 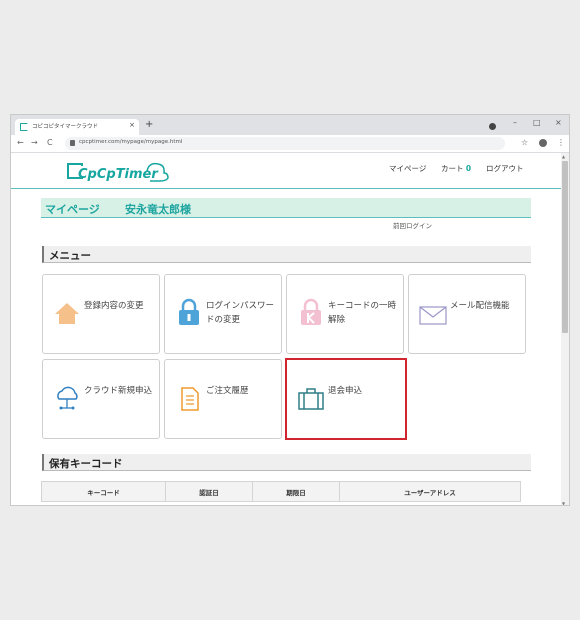 I want to click on menu-card-label: ログインパスワードの変更, so click(x=240, y=313).